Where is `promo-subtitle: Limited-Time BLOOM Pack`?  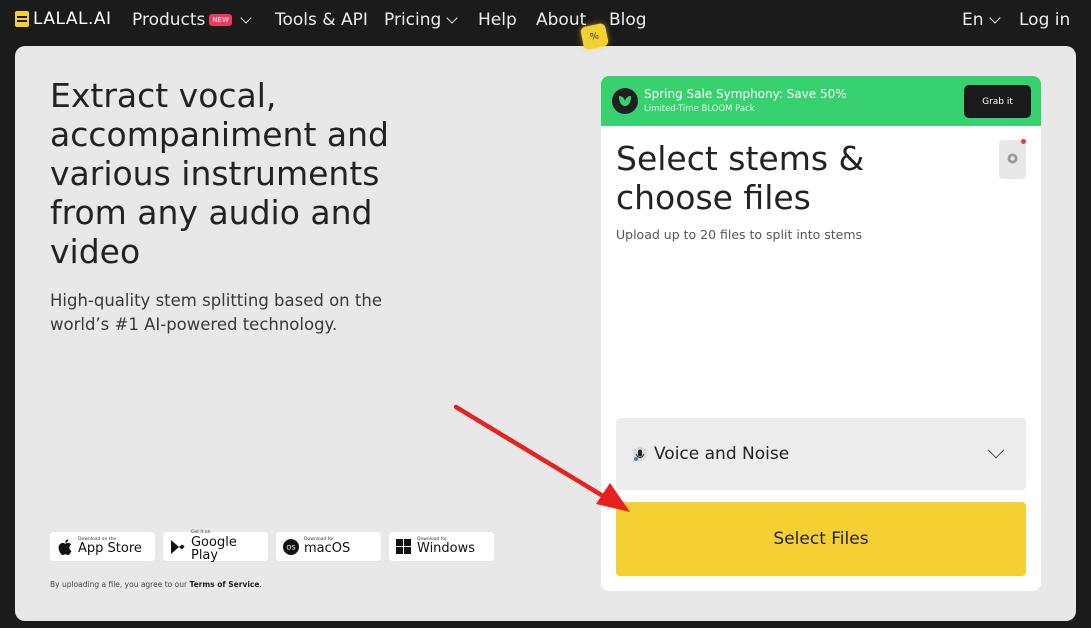
promo-subtitle: Limited-Time BLOOM Pack is located at coordinates (699, 109).